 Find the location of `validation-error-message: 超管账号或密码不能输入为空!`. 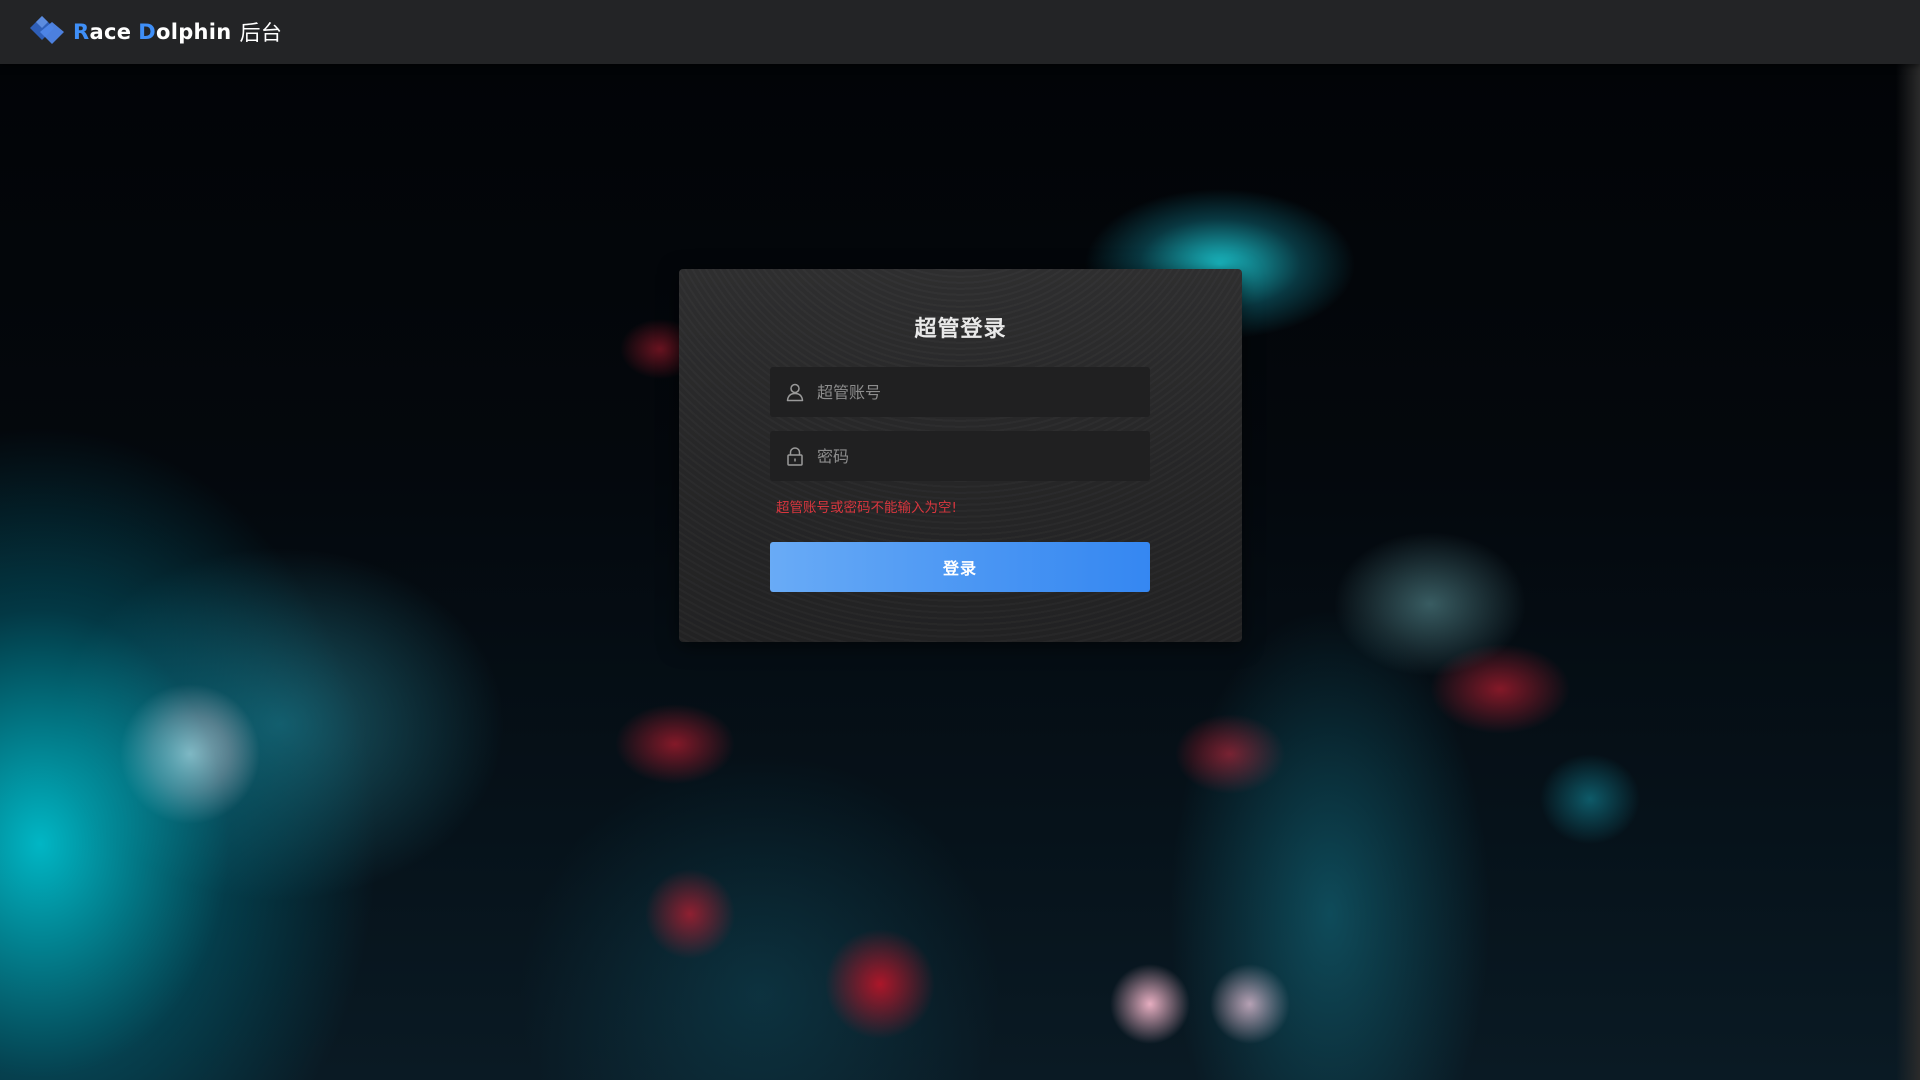

validation-error-message: 超管账号或密码不能输入为空! is located at coordinates (866, 508).